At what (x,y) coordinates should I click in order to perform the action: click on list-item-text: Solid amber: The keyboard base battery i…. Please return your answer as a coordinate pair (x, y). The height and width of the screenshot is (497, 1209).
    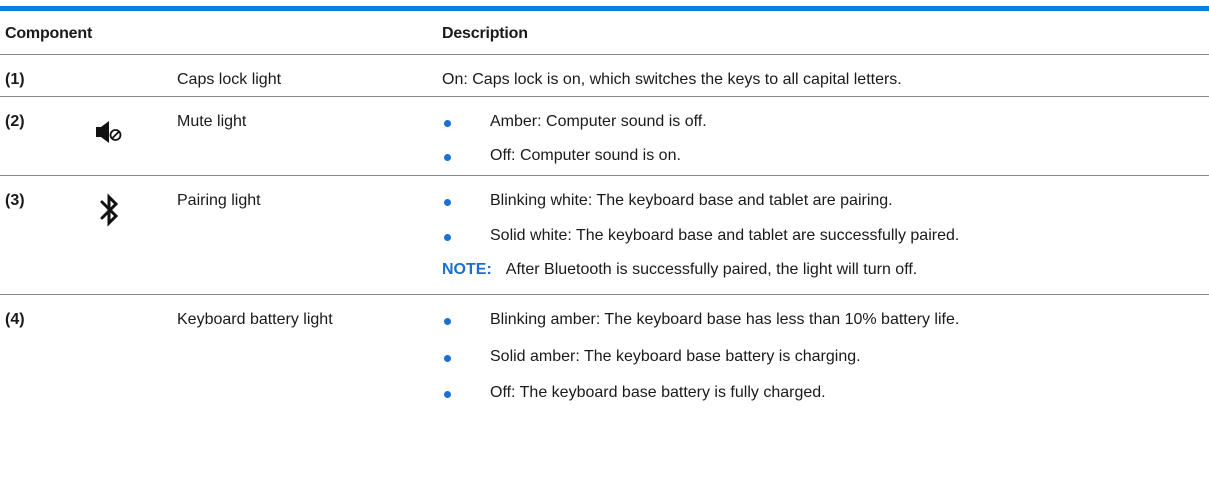
    Looking at the image, I should click on (675, 356).